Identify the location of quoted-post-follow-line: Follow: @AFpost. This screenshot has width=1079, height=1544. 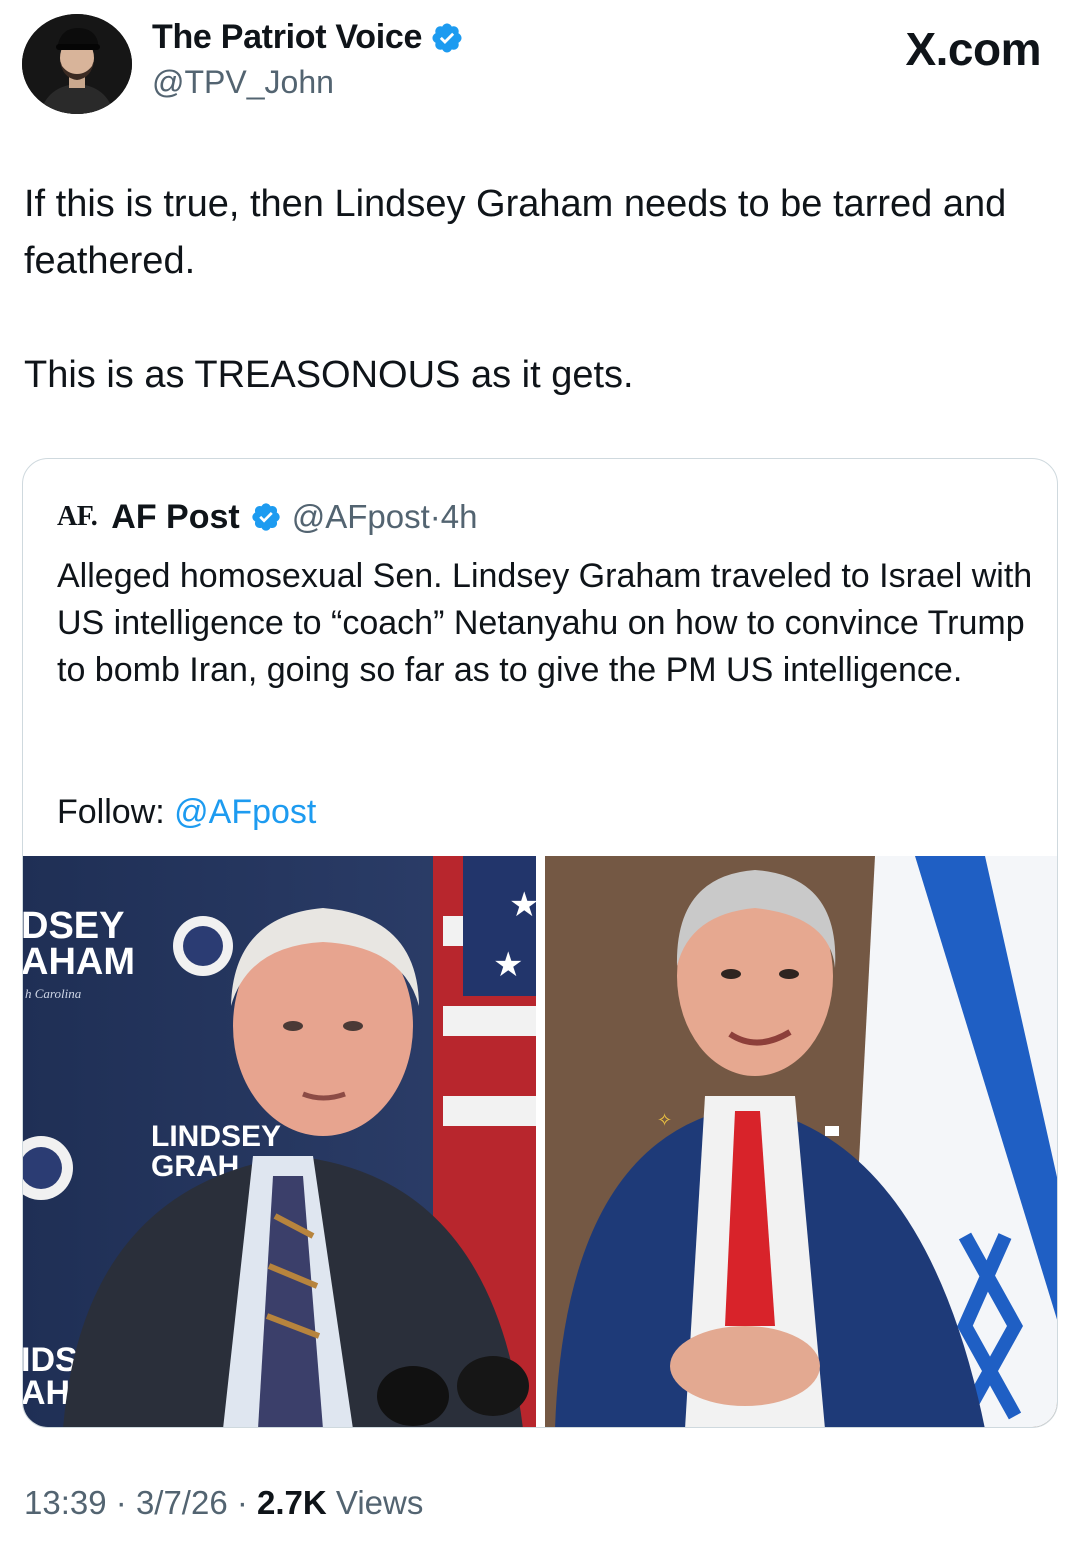
(186, 812).